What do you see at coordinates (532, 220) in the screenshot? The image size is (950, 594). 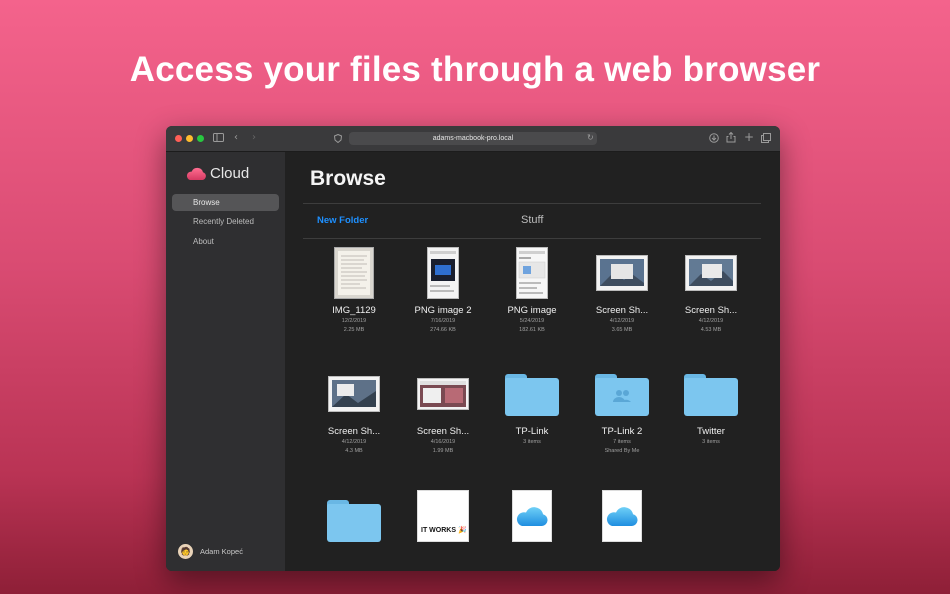 I see `breadcrumb: Stuff` at bounding box center [532, 220].